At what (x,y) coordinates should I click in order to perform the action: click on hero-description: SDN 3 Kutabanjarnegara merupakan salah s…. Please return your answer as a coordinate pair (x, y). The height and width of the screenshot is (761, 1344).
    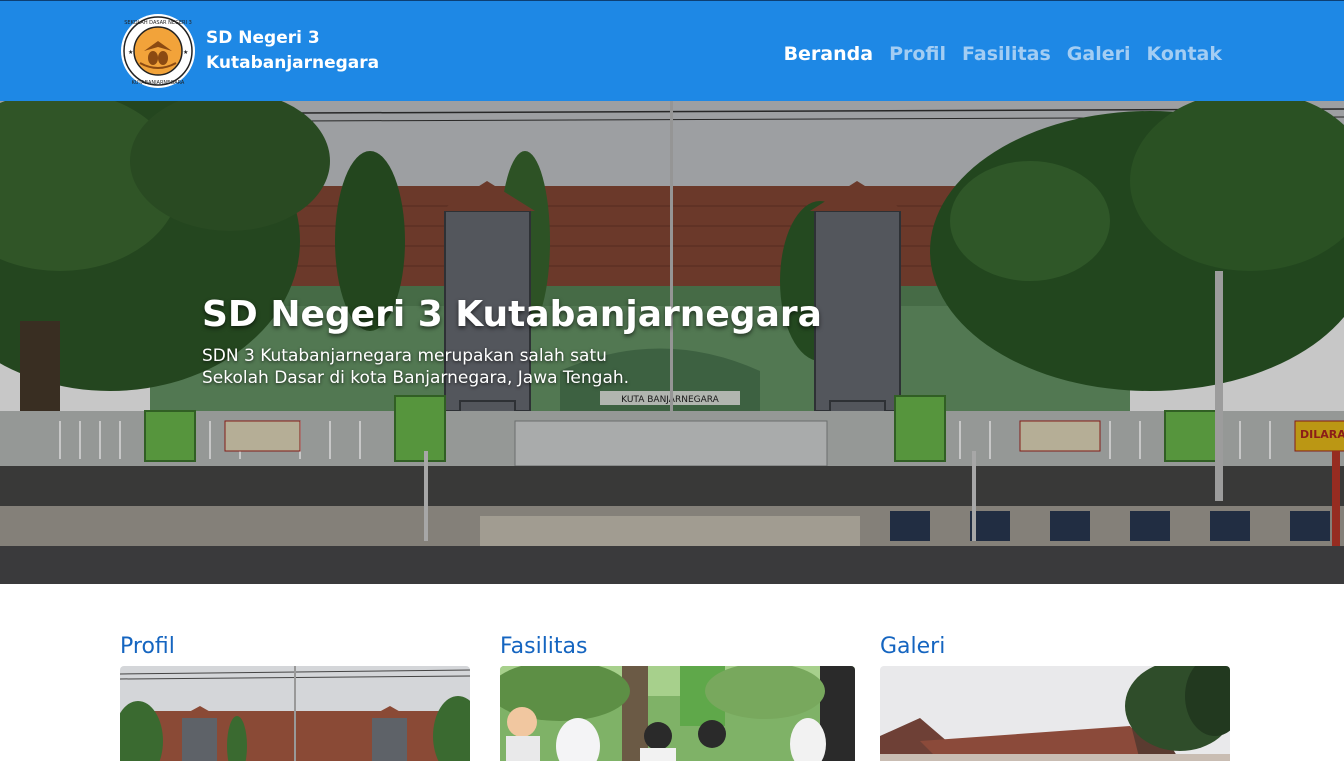
    Looking at the image, I should click on (416, 367).